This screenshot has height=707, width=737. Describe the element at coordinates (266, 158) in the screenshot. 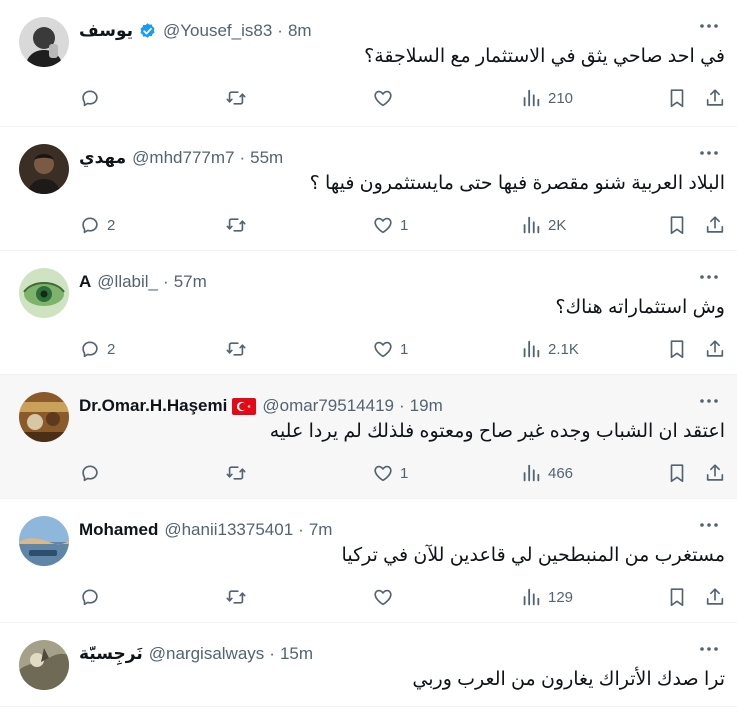

I see `timestamp: 55m` at that location.